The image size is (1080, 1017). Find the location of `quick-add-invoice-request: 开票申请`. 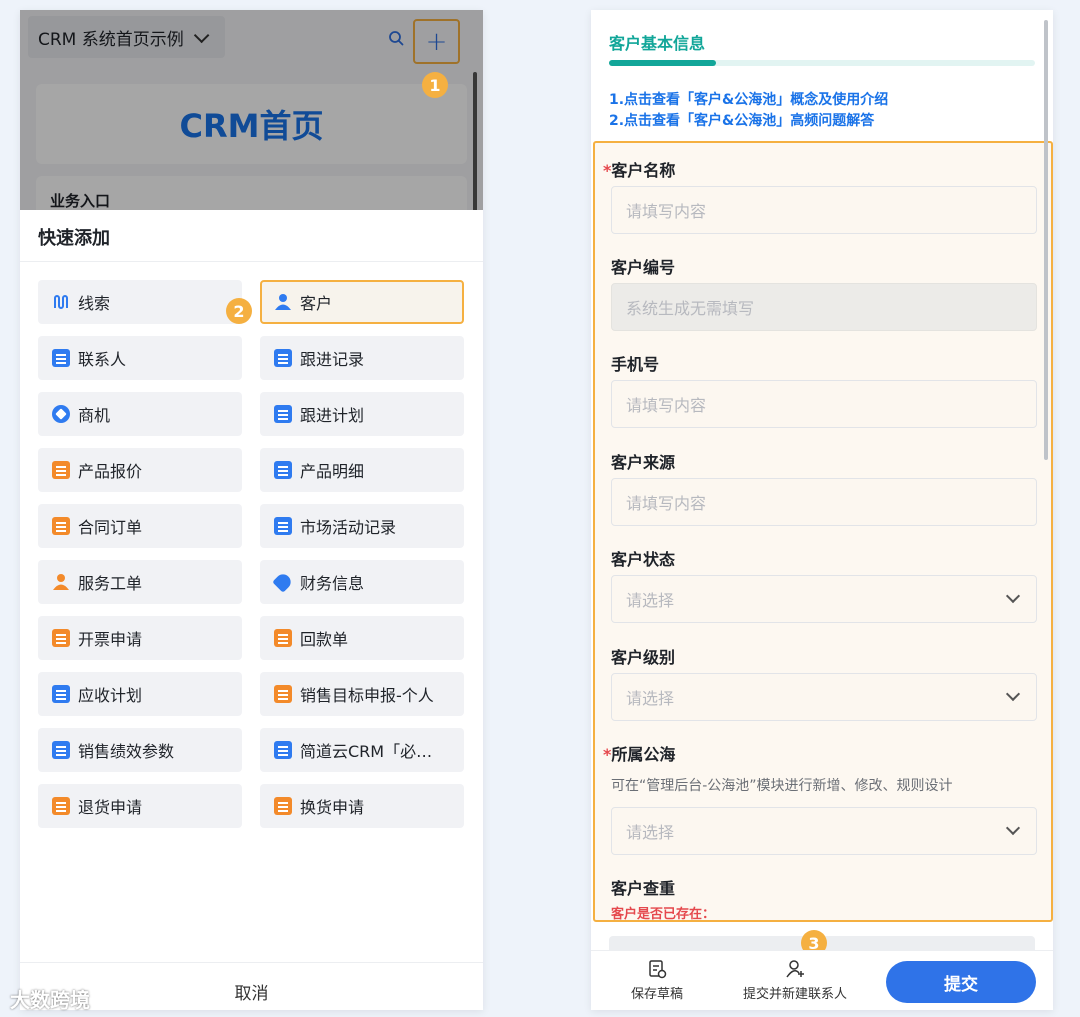

quick-add-invoice-request: 开票申请 is located at coordinates (140, 638).